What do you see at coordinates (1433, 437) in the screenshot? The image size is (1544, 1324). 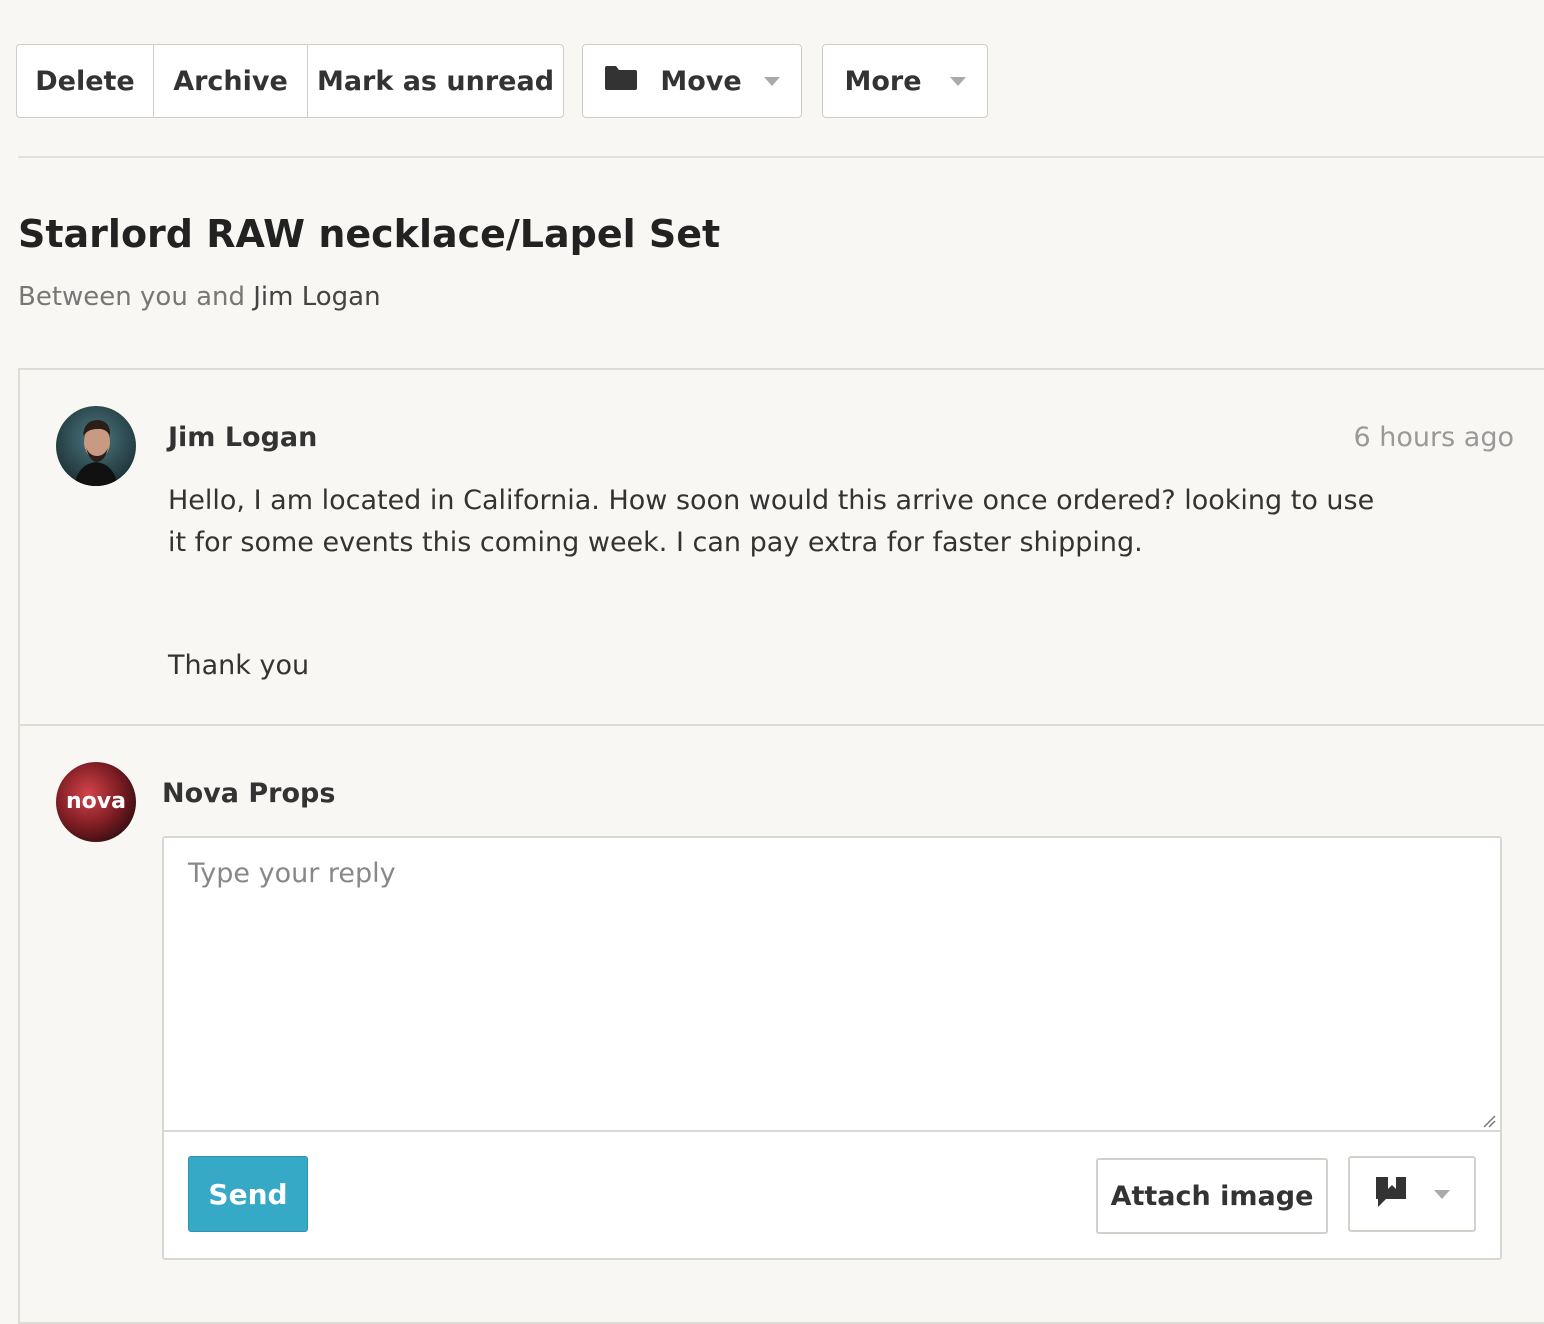 I see `message-timestamp: 6 hours ago` at bounding box center [1433, 437].